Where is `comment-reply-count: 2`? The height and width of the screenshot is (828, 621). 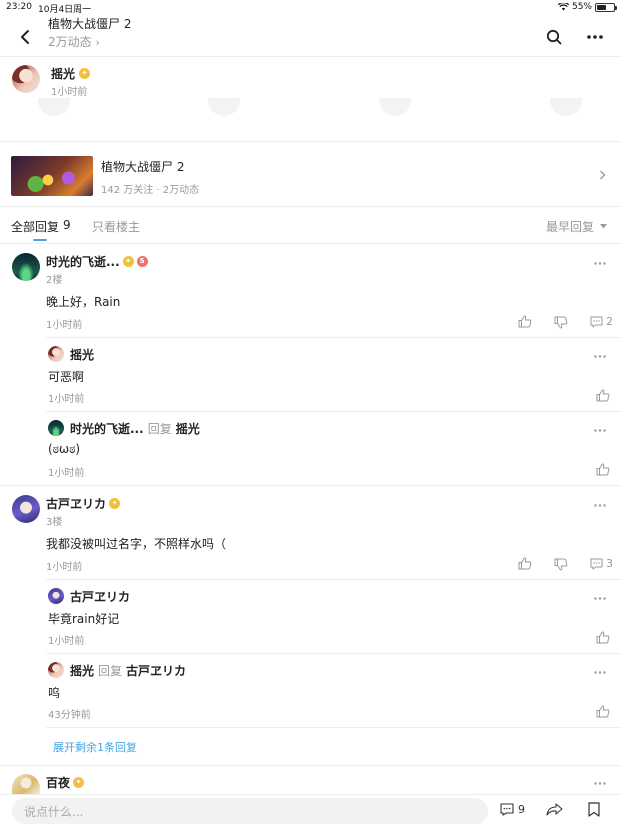
comment-reply-count: 2 is located at coordinates (609, 321).